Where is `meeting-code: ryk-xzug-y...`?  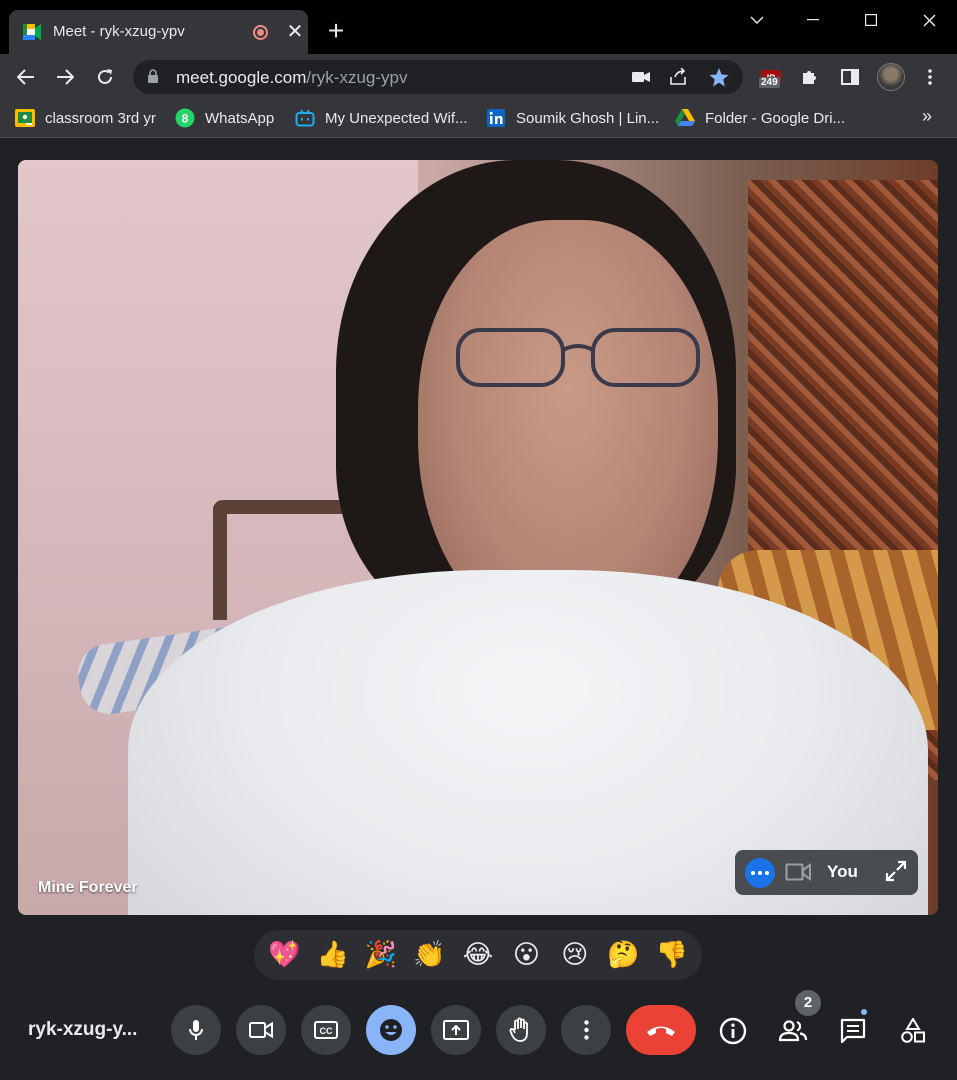
meeting-code: ryk-xzug-y... is located at coordinates (83, 1029).